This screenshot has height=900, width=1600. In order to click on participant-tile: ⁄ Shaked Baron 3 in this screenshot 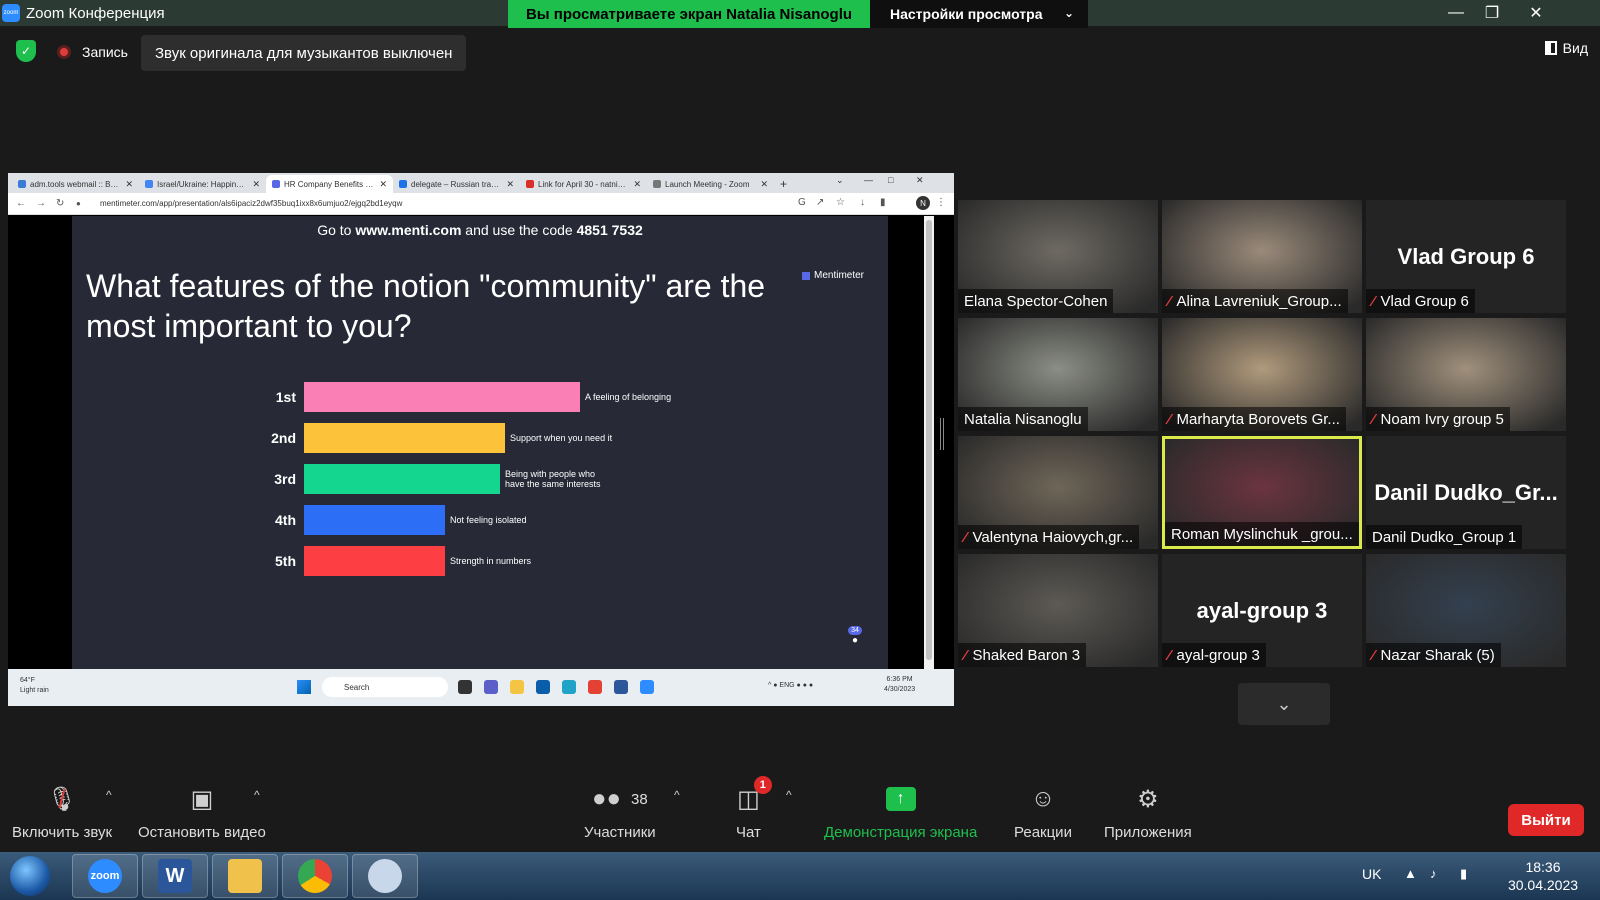, I will do `click(1058, 610)`.